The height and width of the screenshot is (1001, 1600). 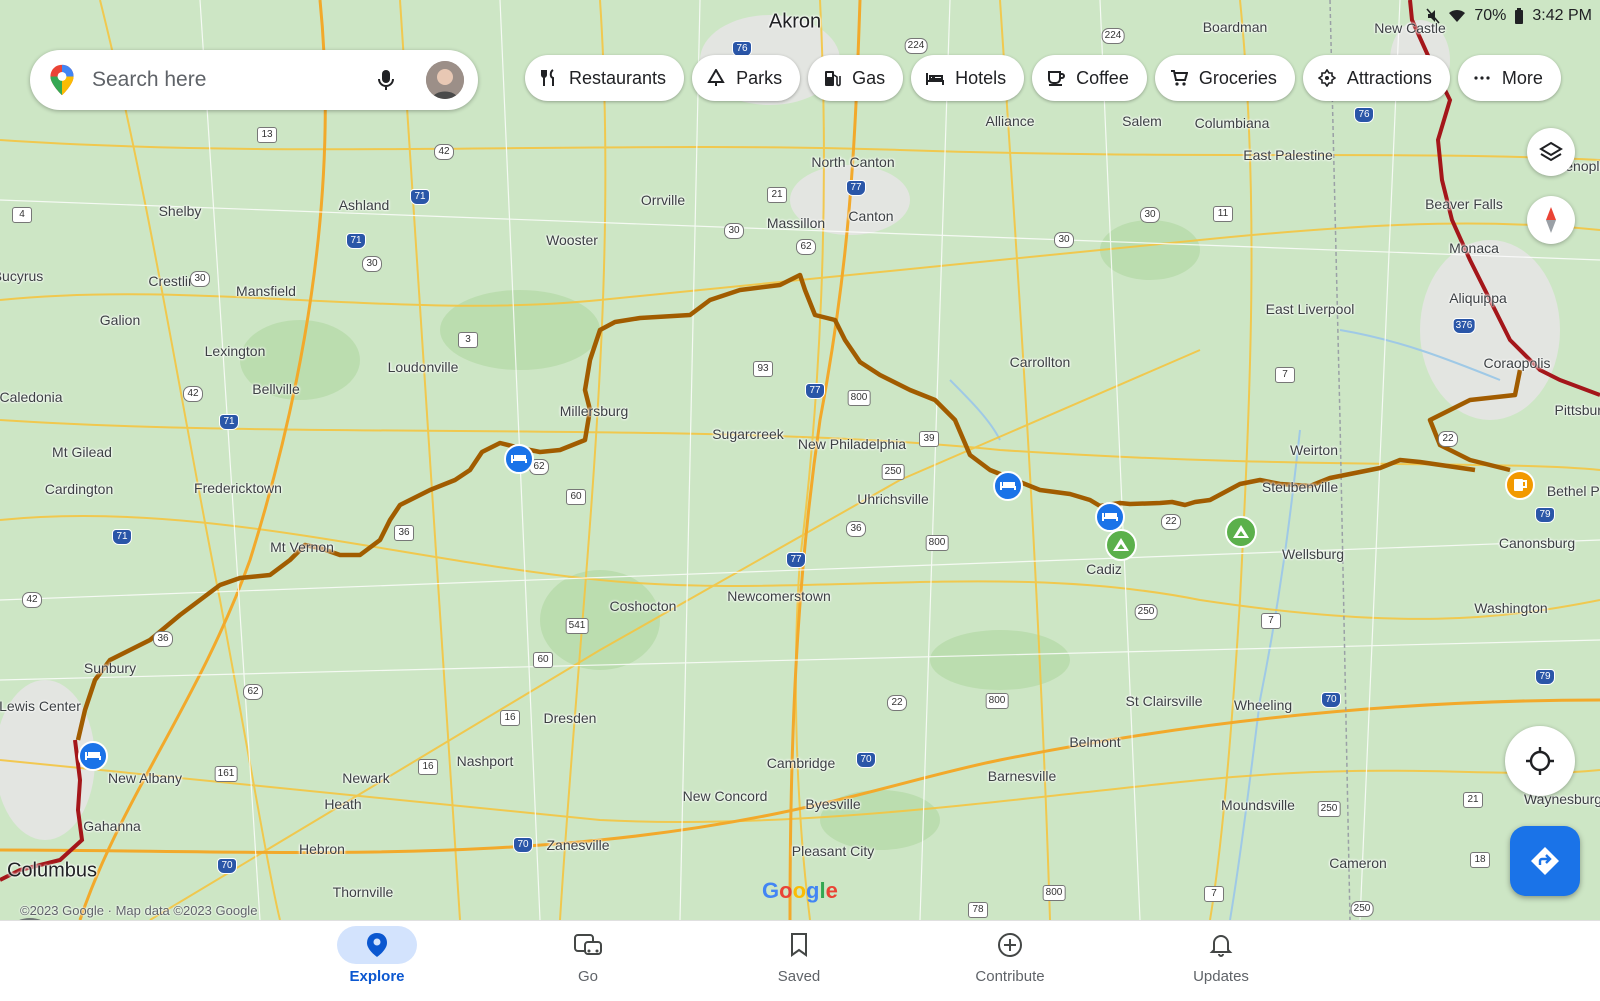 What do you see at coordinates (232, 80) in the screenshot?
I see `search-input` at bounding box center [232, 80].